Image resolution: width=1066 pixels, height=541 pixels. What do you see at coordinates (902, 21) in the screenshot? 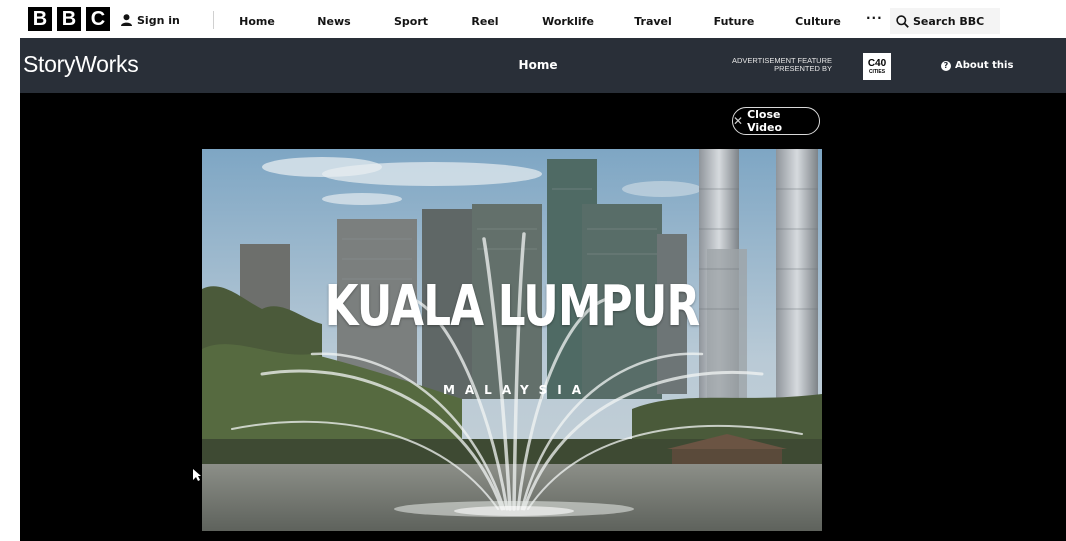
I see `search-icon` at bounding box center [902, 21].